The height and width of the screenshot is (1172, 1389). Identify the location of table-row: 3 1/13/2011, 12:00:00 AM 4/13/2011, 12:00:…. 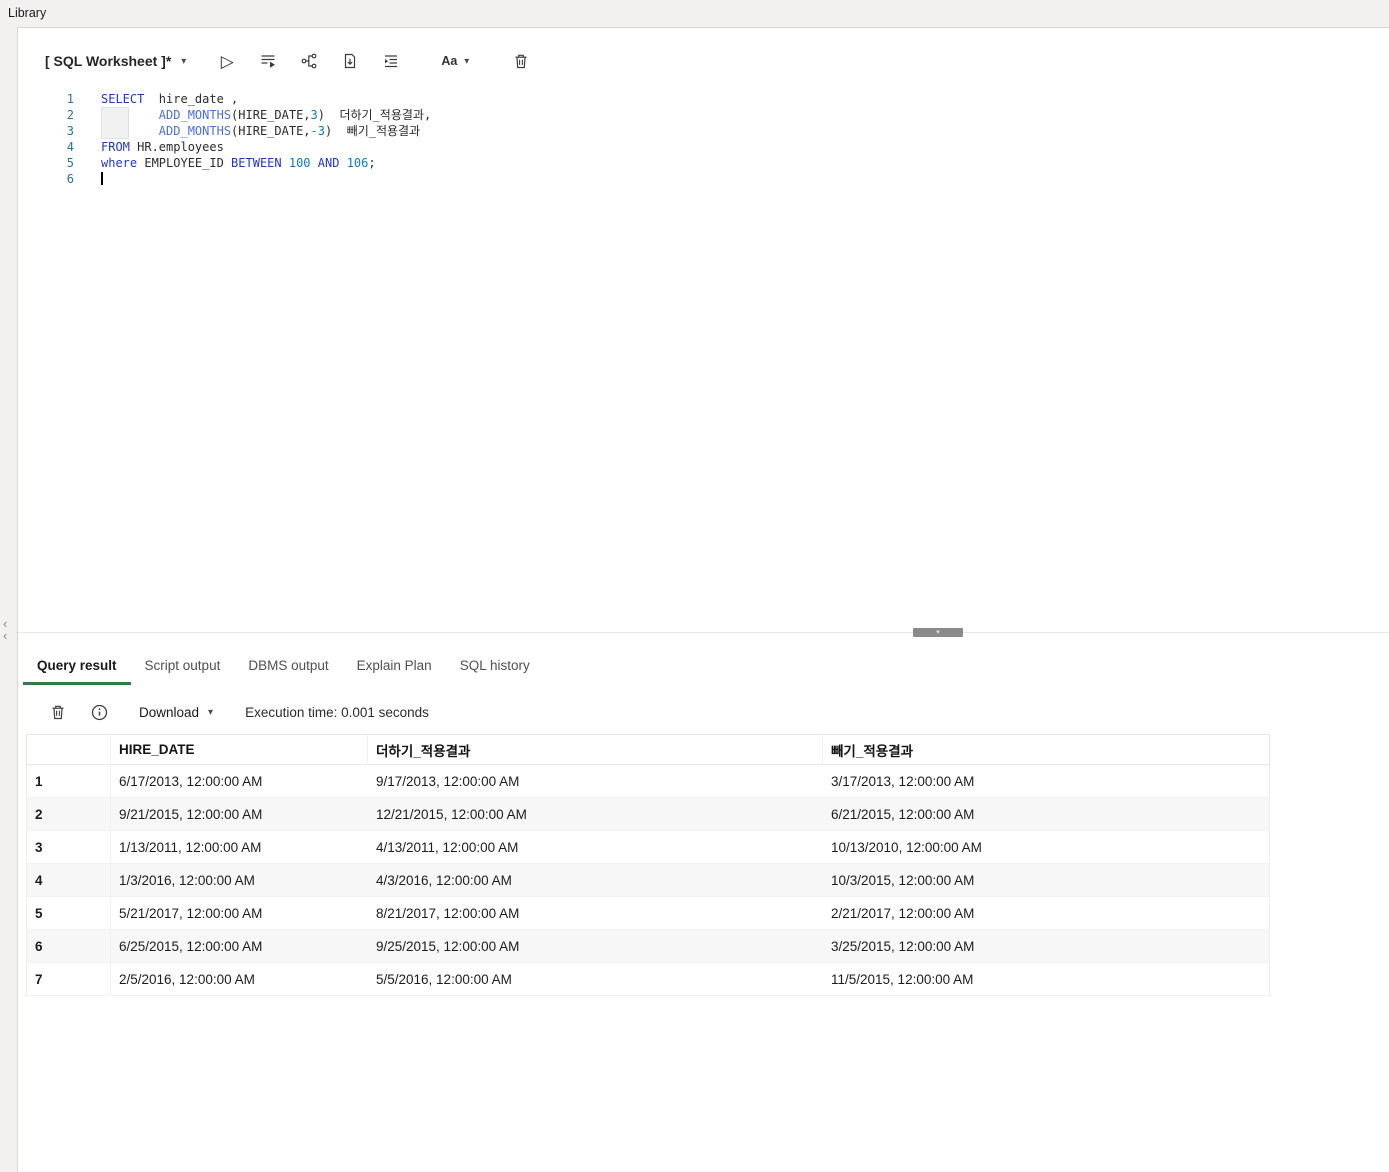
(648, 847).